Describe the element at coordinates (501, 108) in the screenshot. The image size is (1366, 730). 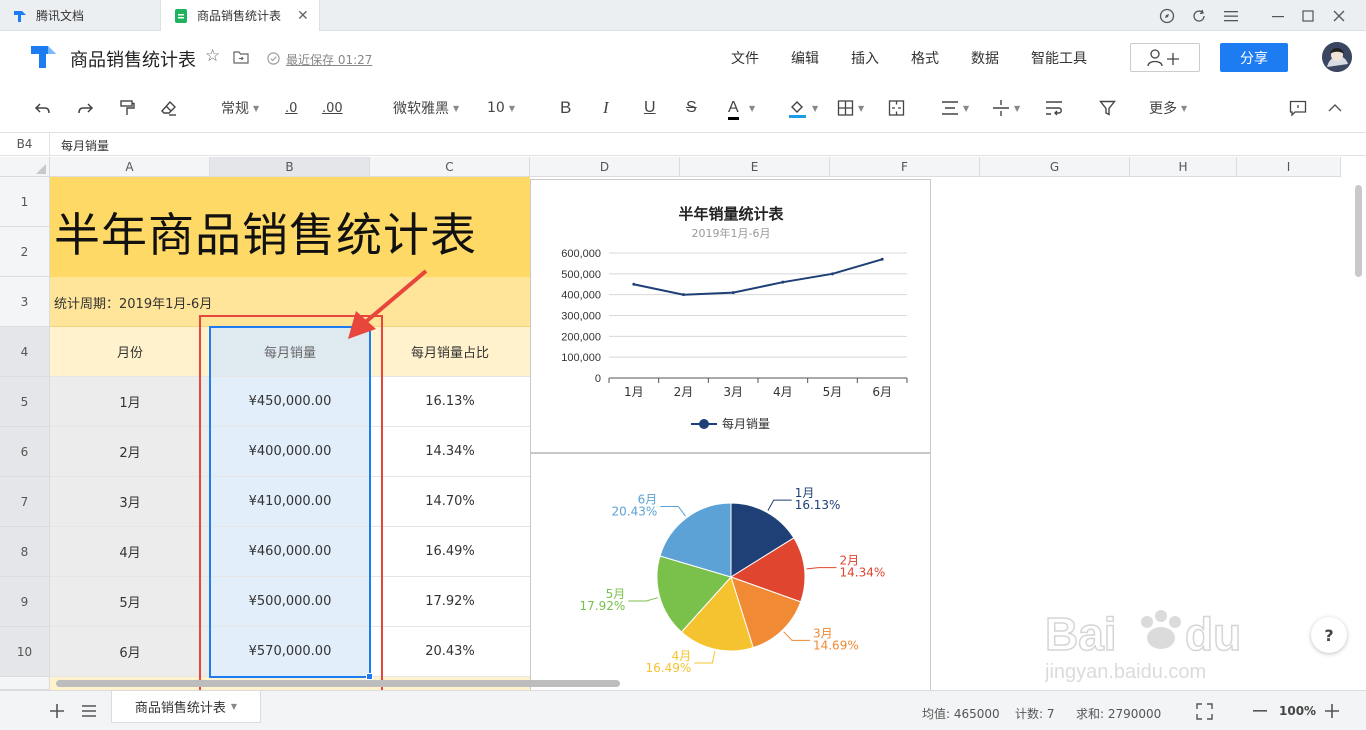
I see `font-size-dropdown: 10 ▼` at that location.